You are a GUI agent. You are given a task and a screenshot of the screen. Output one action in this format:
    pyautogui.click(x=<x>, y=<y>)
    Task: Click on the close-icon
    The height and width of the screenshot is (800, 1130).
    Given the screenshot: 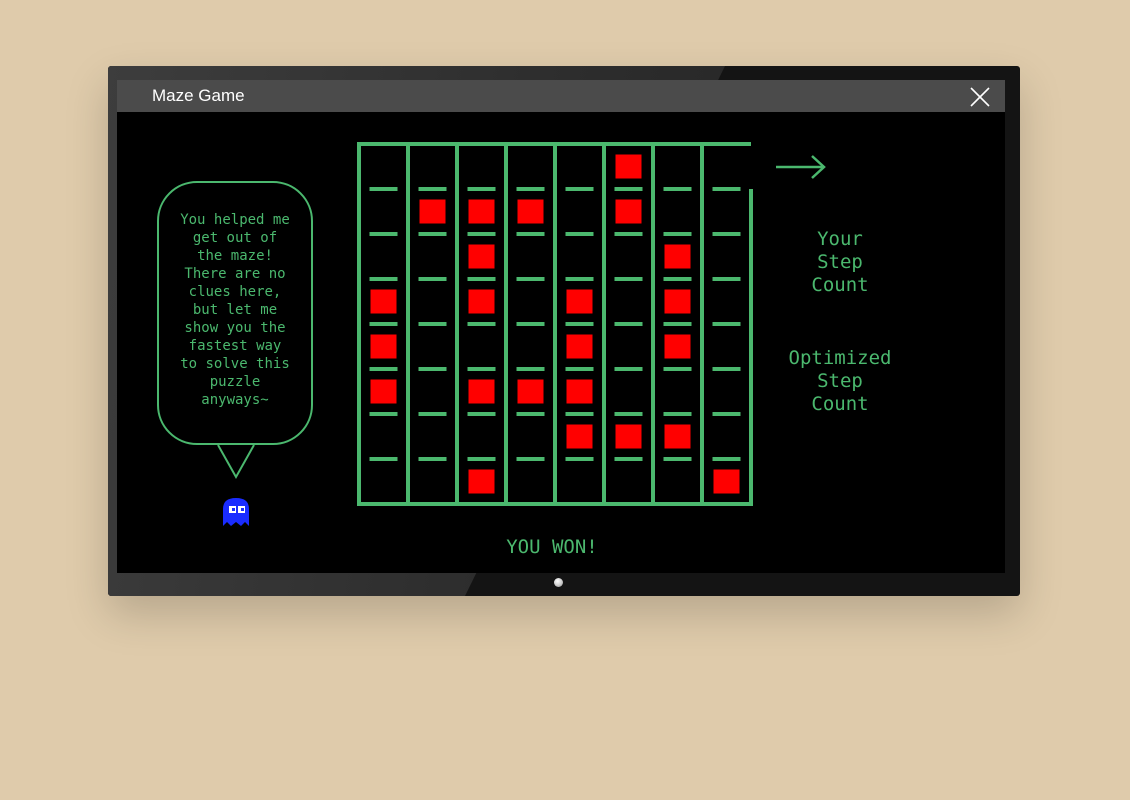 What is the action you would take?
    pyautogui.click(x=980, y=97)
    